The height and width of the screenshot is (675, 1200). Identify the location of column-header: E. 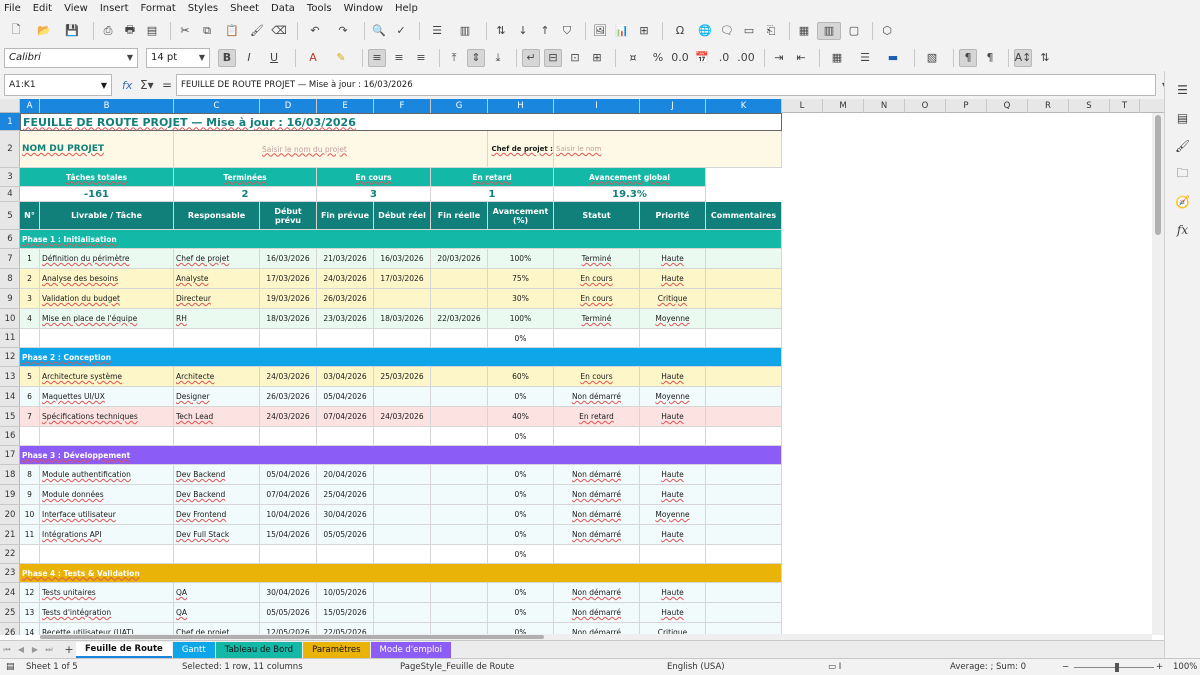
(345, 106).